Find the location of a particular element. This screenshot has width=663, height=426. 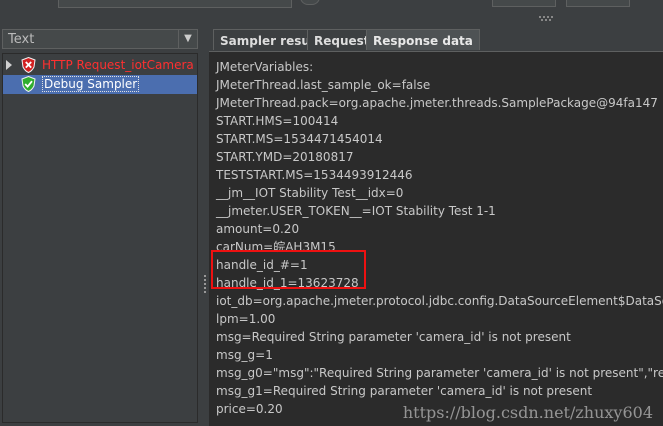

tree-item-debug-sampler: Debug Sampler is located at coordinates (100, 84).